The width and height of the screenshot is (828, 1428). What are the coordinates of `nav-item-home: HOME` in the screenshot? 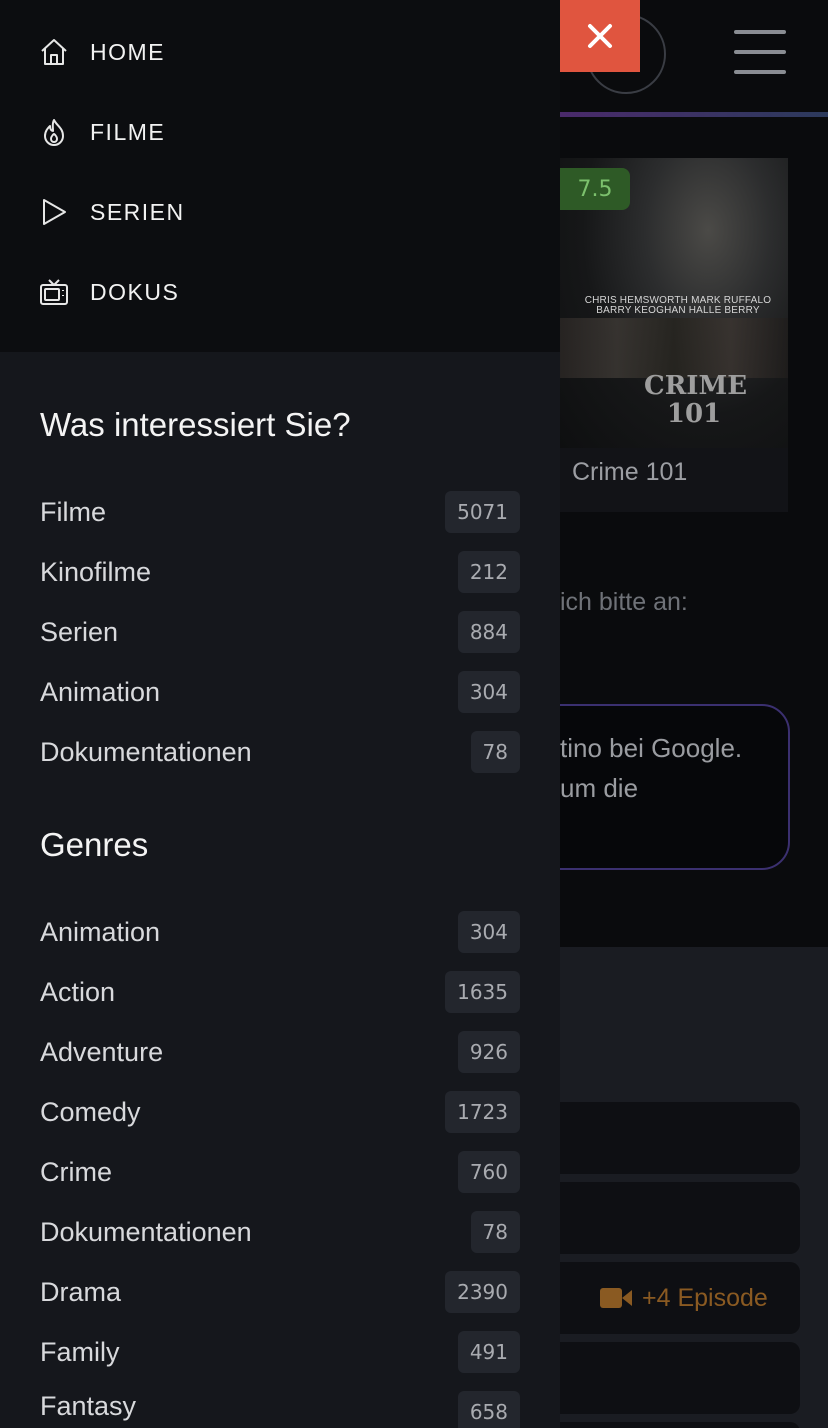 It's located at (280, 52).